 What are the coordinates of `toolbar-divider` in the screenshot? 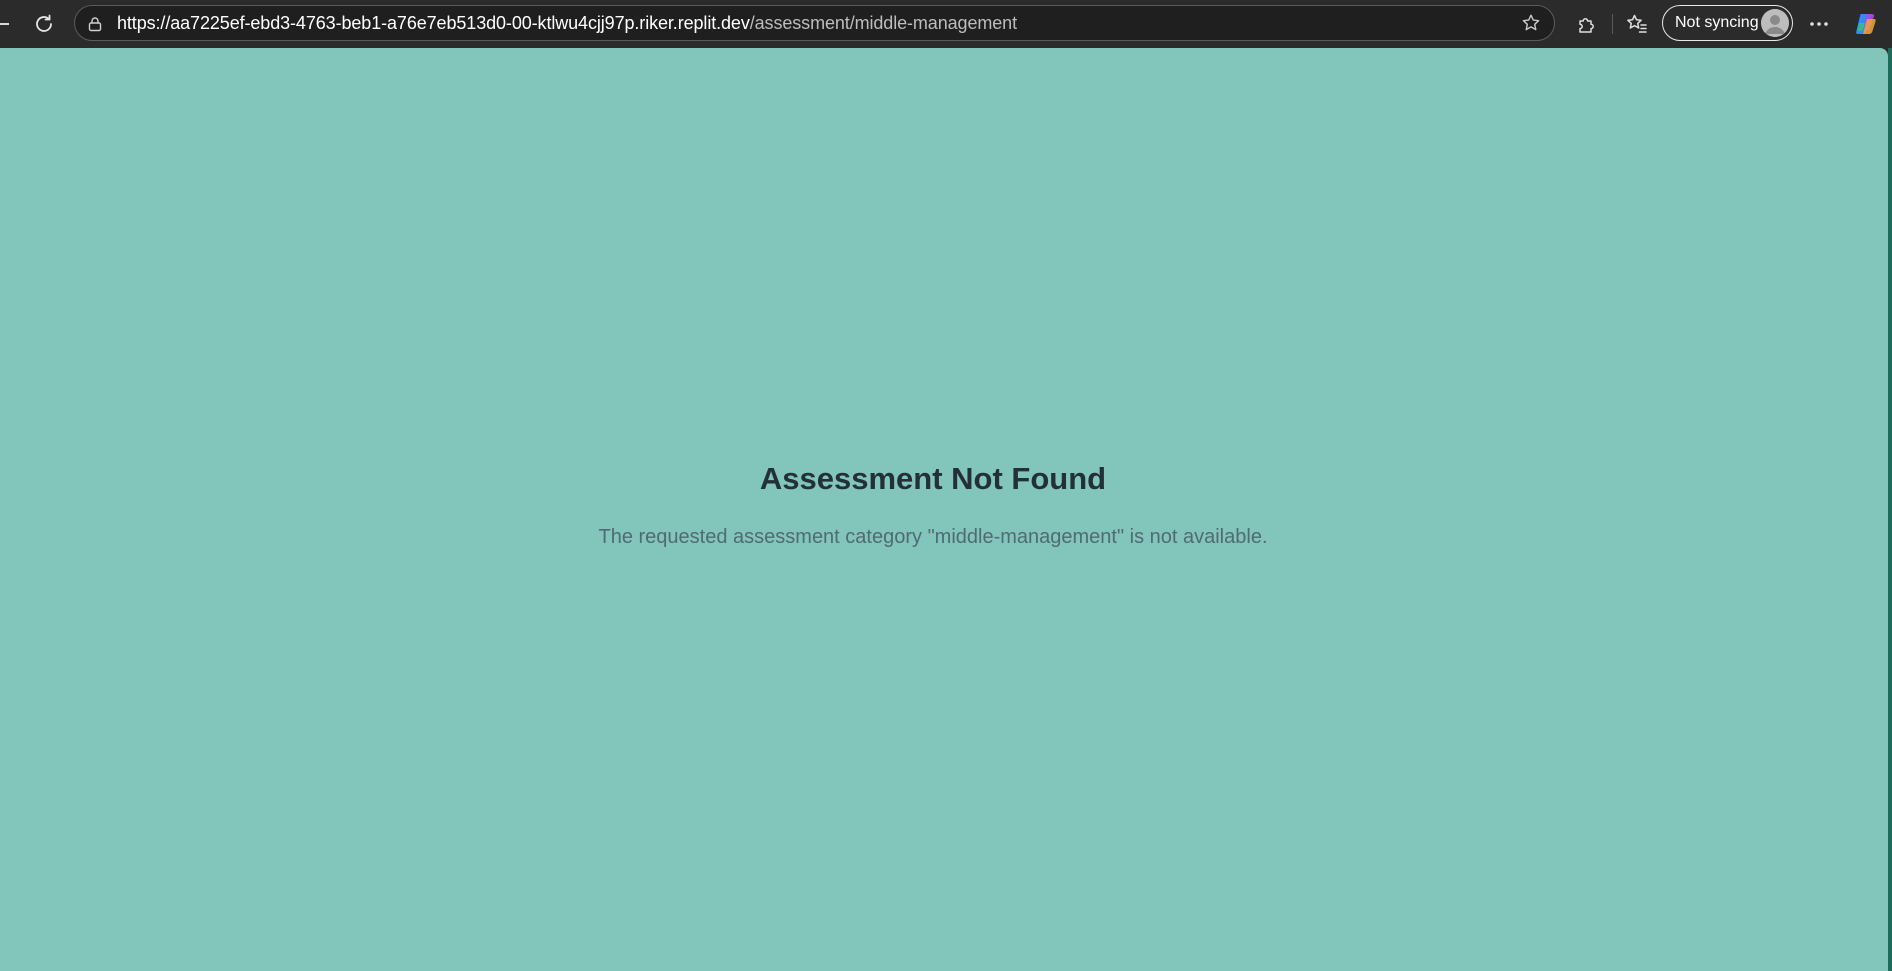 It's located at (1612, 24).